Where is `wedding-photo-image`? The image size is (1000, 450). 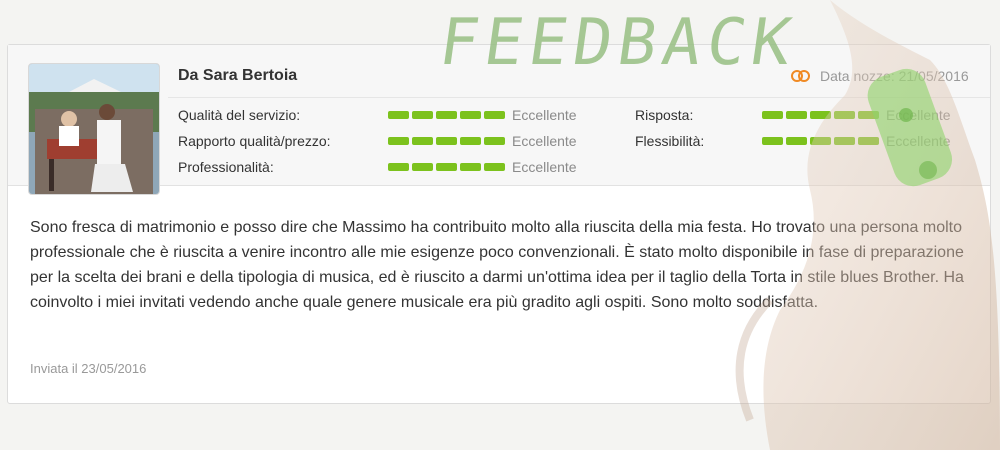 wedding-photo-image is located at coordinates (94, 129).